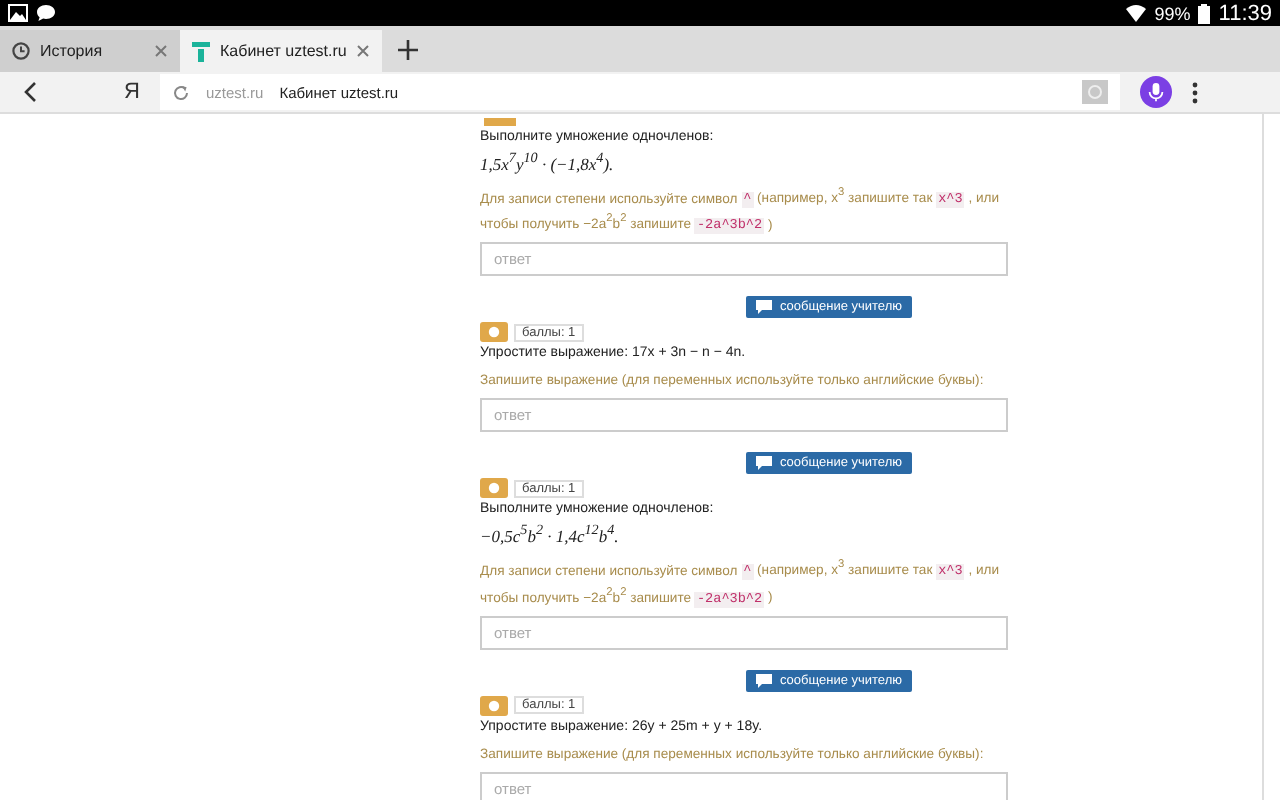 The image size is (1280, 800). What do you see at coordinates (180, 92) in the screenshot?
I see `reload-icon` at bounding box center [180, 92].